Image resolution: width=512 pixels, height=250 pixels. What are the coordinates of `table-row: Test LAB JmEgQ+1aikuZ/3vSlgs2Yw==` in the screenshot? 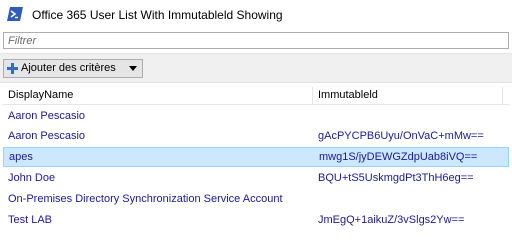 It's located at (256, 220).